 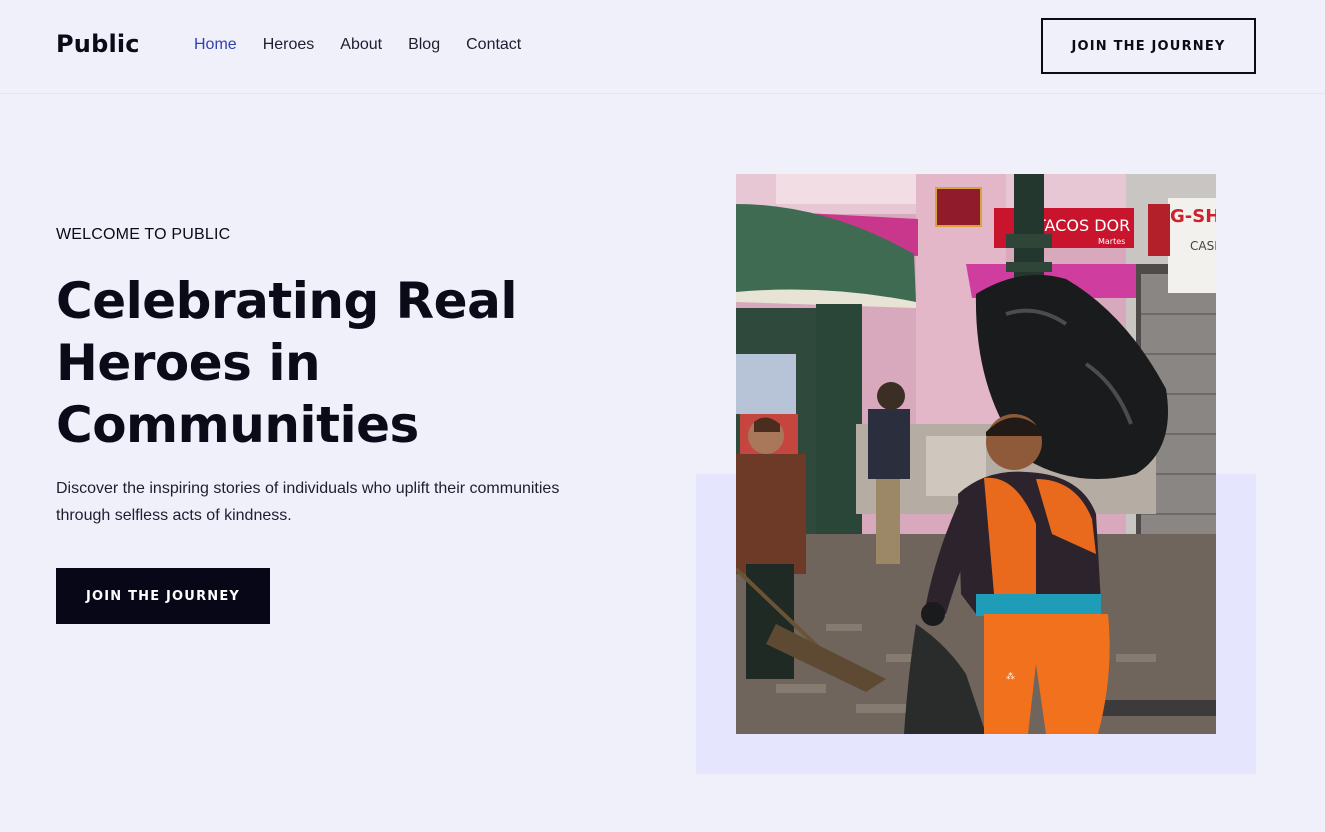 I want to click on casio-sign: CASIO, so click(x=1203, y=246).